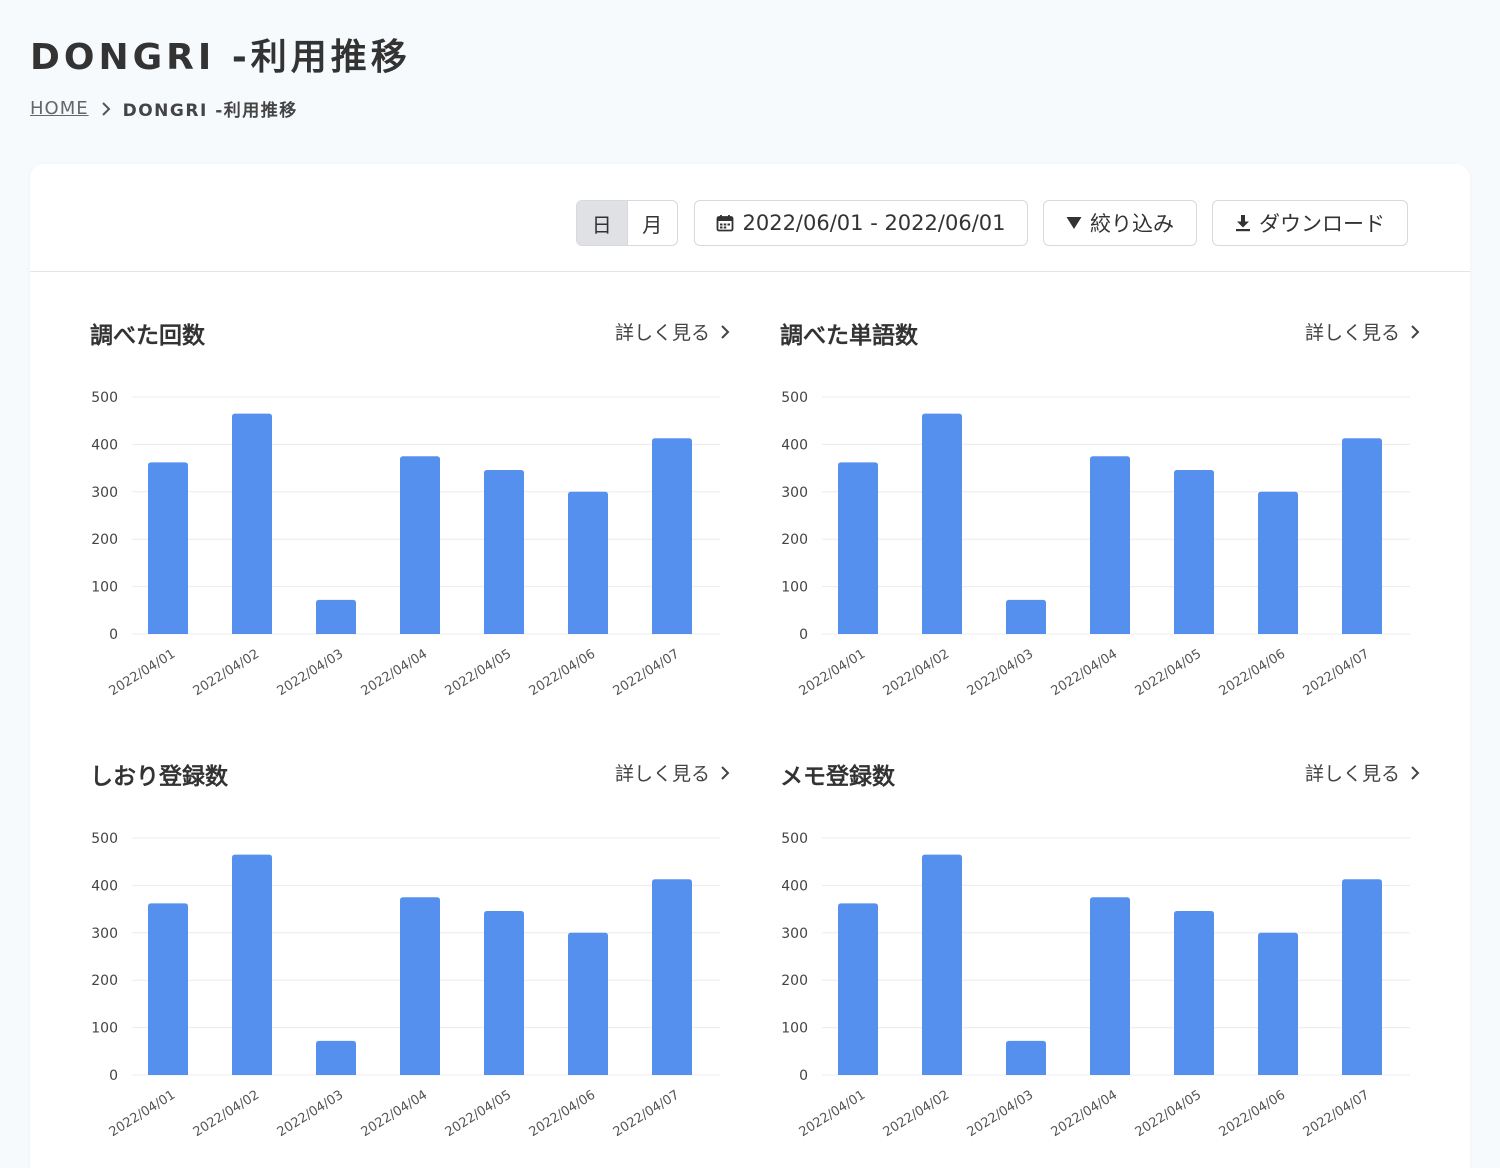 The width and height of the screenshot is (1500, 1168). What do you see at coordinates (652, 223) in the screenshot?
I see `period-month-button: 月` at bounding box center [652, 223].